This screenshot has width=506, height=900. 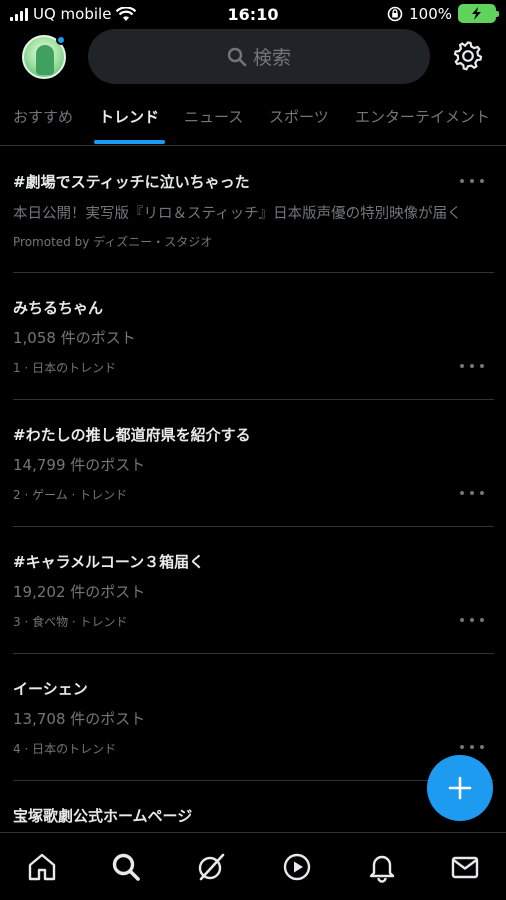 What do you see at coordinates (74, 338) in the screenshot?
I see `trend-post-count: 1,058 件のポスト` at bounding box center [74, 338].